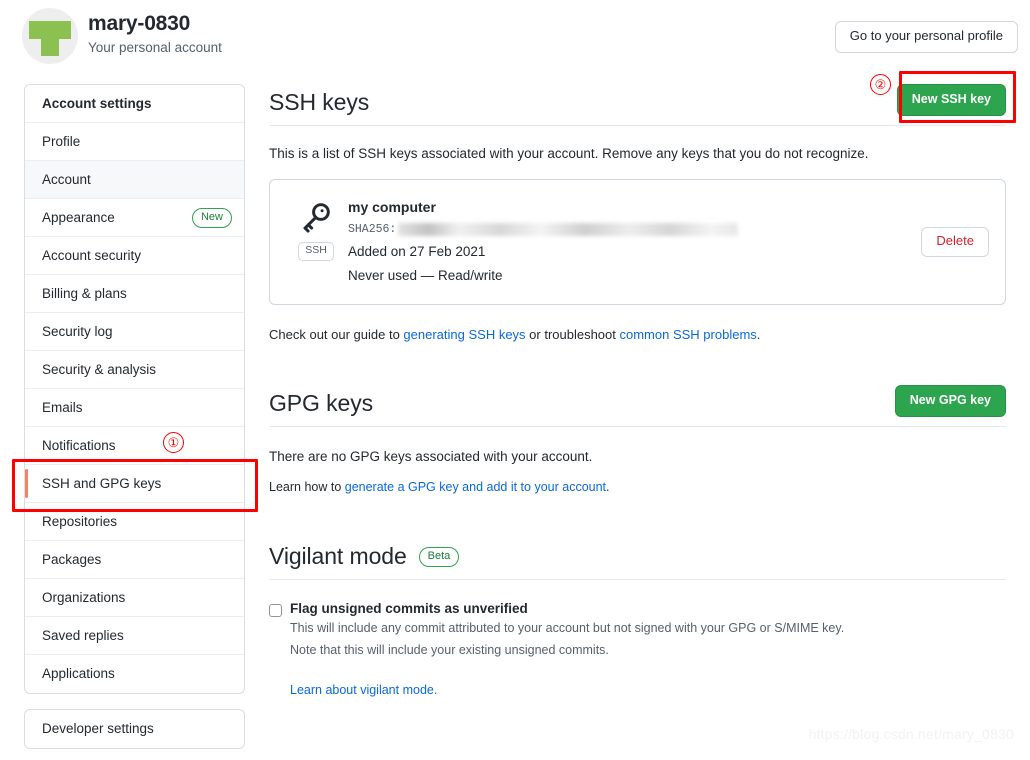  Describe the element at coordinates (50, 47) in the screenshot. I see `avatar-shape-stem` at that location.